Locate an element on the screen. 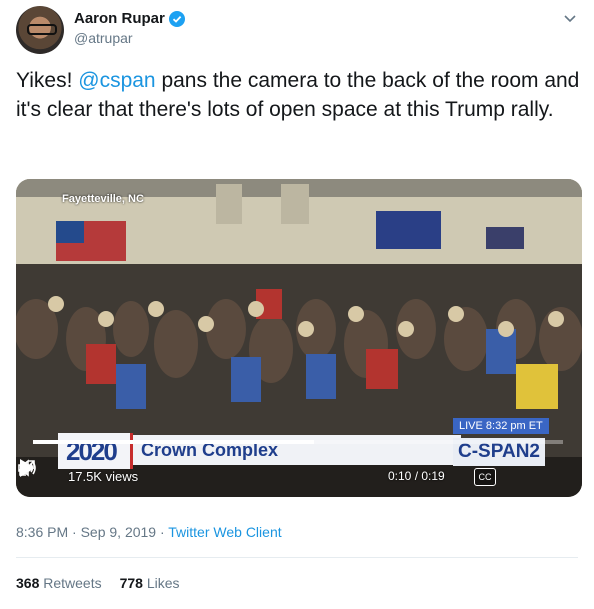 This screenshot has width=594, height=609. location-label: Fayetteville, NC is located at coordinates (103, 199).